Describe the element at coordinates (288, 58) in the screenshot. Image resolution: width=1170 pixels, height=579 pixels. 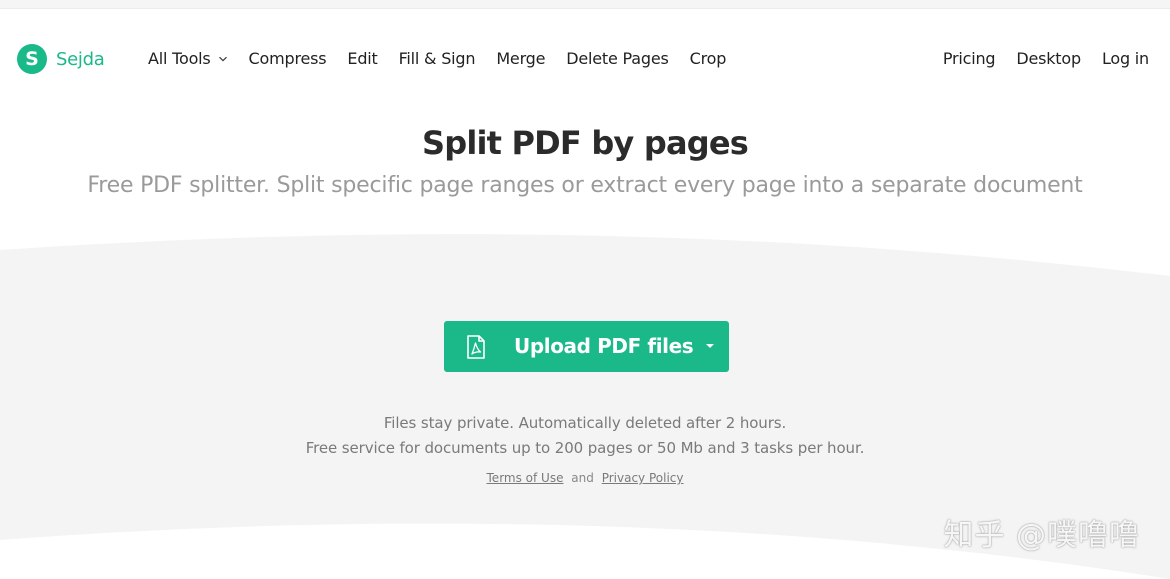
I see `nav-compress: Compress` at that location.